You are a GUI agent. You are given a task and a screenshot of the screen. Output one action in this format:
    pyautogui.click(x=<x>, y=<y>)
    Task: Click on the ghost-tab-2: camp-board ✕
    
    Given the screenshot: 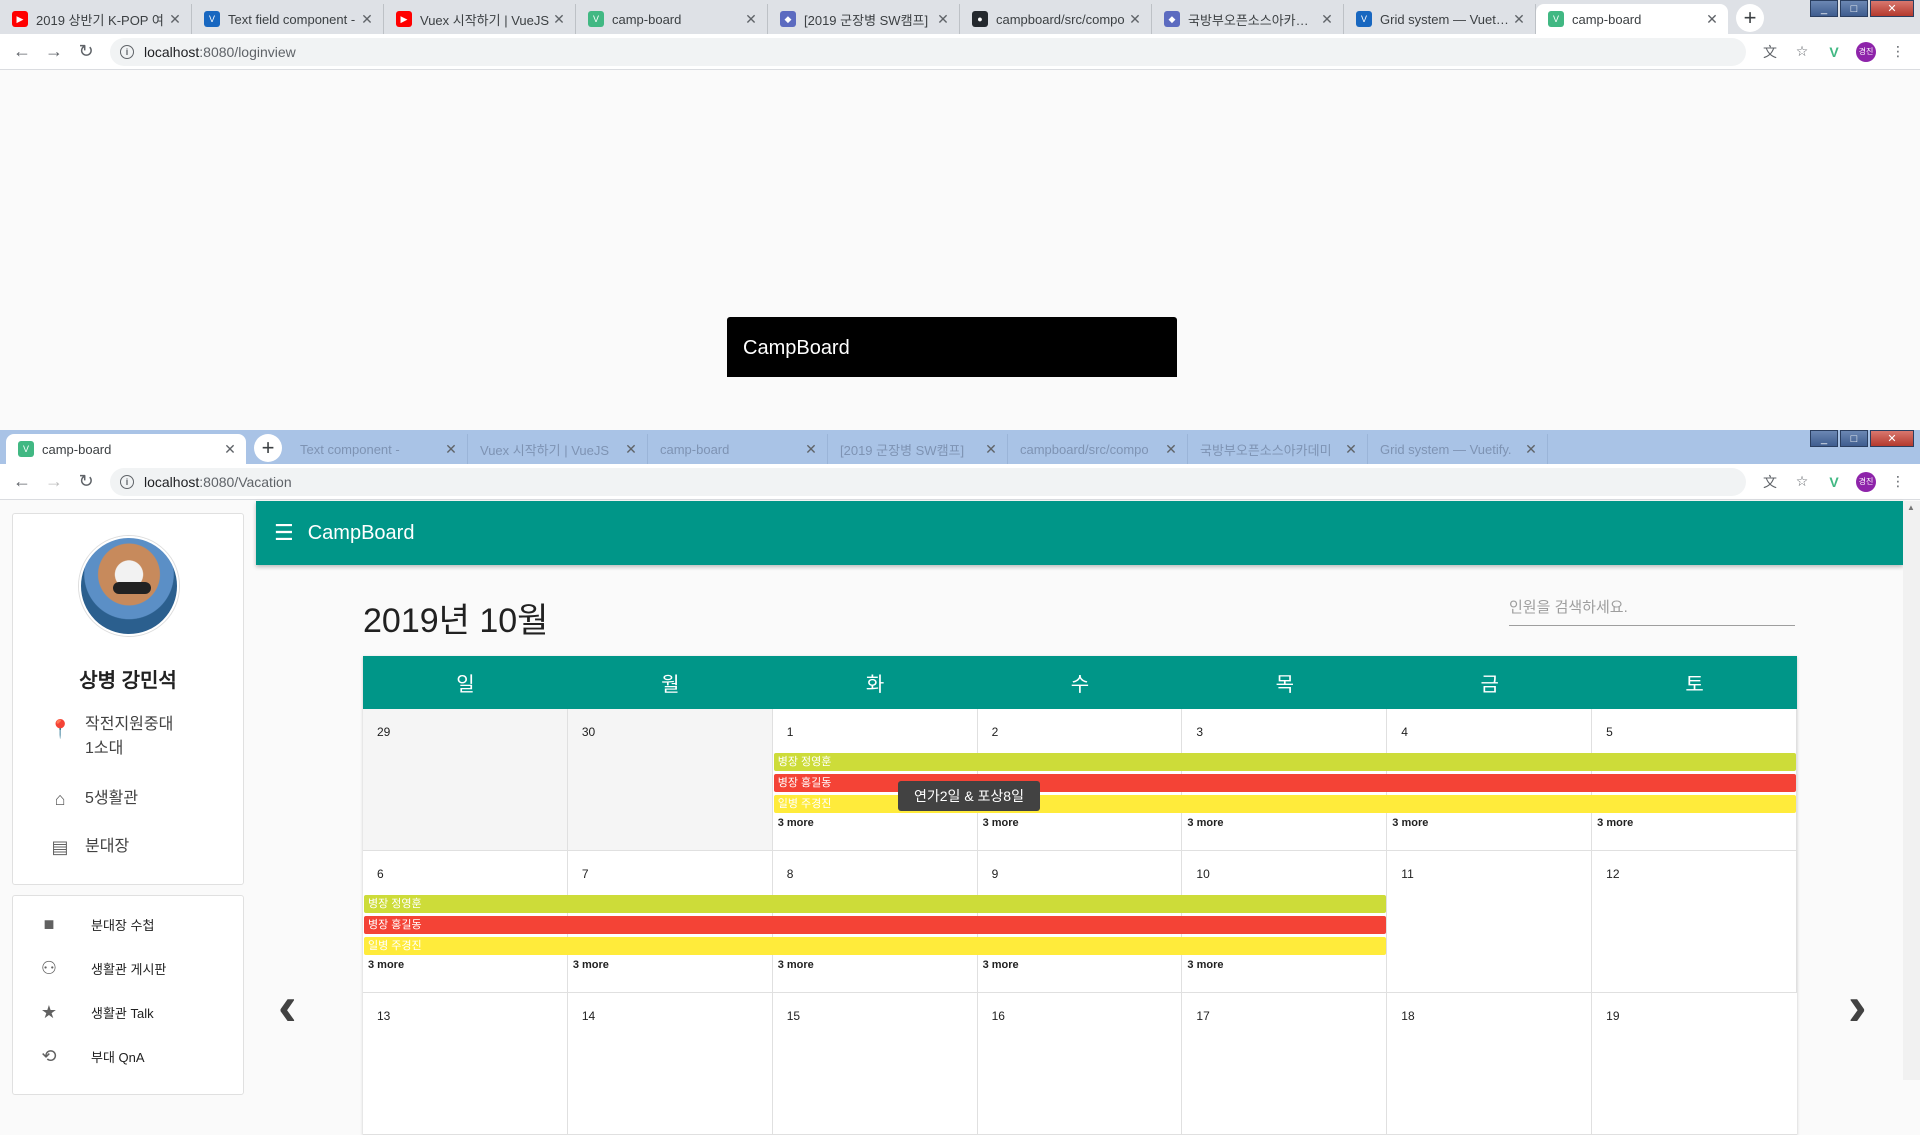 What is the action you would take?
    pyautogui.click(x=738, y=449)
    